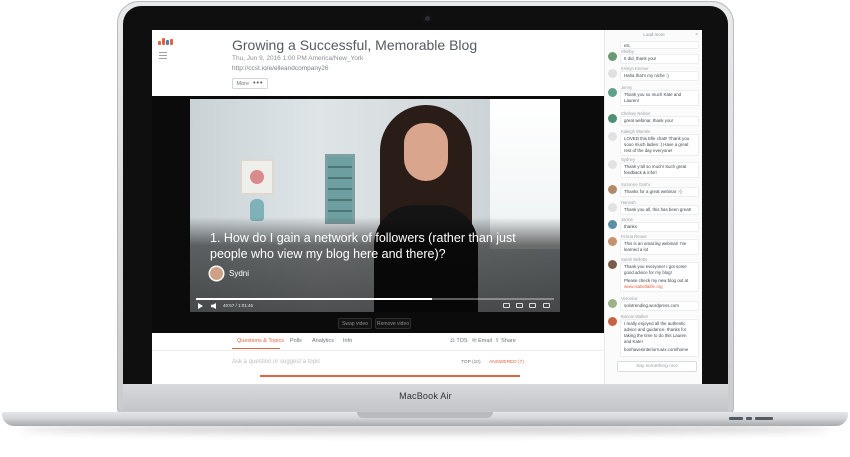  I want to click on swap-video-button: Swap video, so click(355, 323).